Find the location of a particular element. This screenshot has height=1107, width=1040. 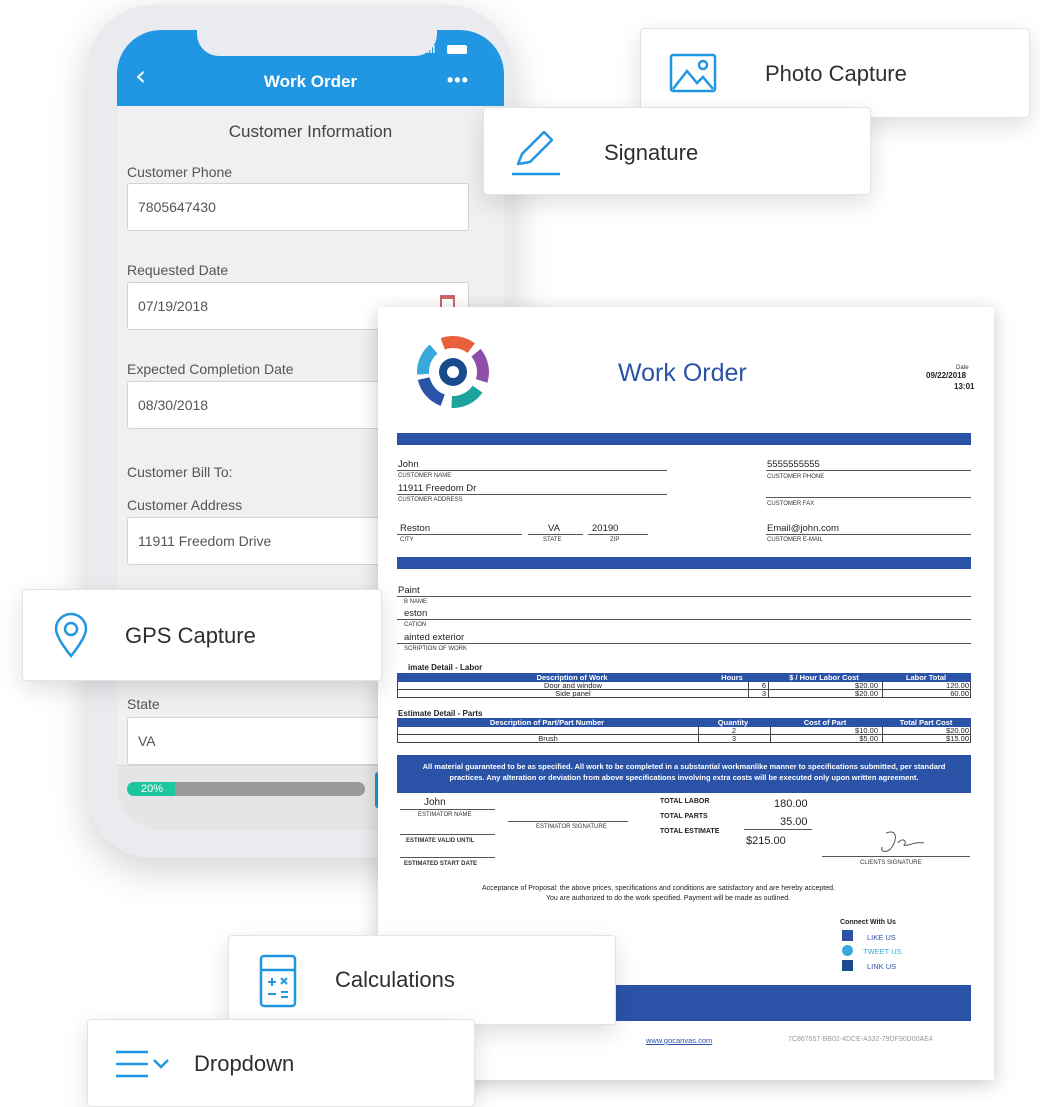

pencil-icon is located at coordinates (536, 153).